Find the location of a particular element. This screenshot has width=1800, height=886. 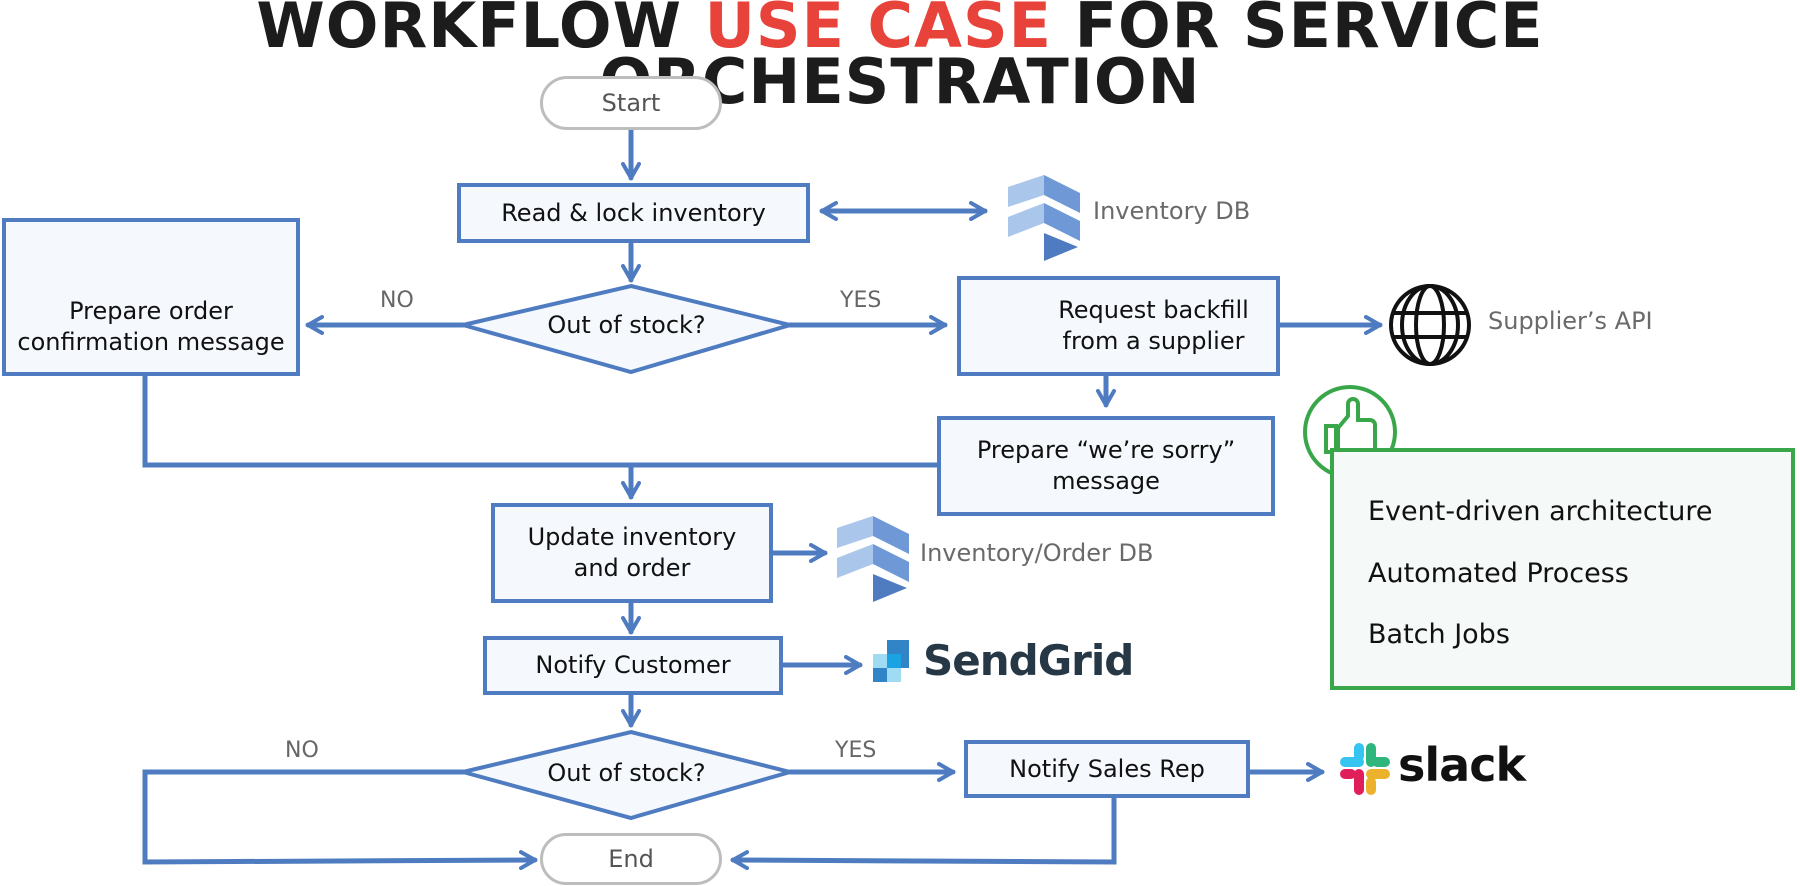

request-backfill-box: Request backfill from a supplier is located at coordinates (1118, 326).